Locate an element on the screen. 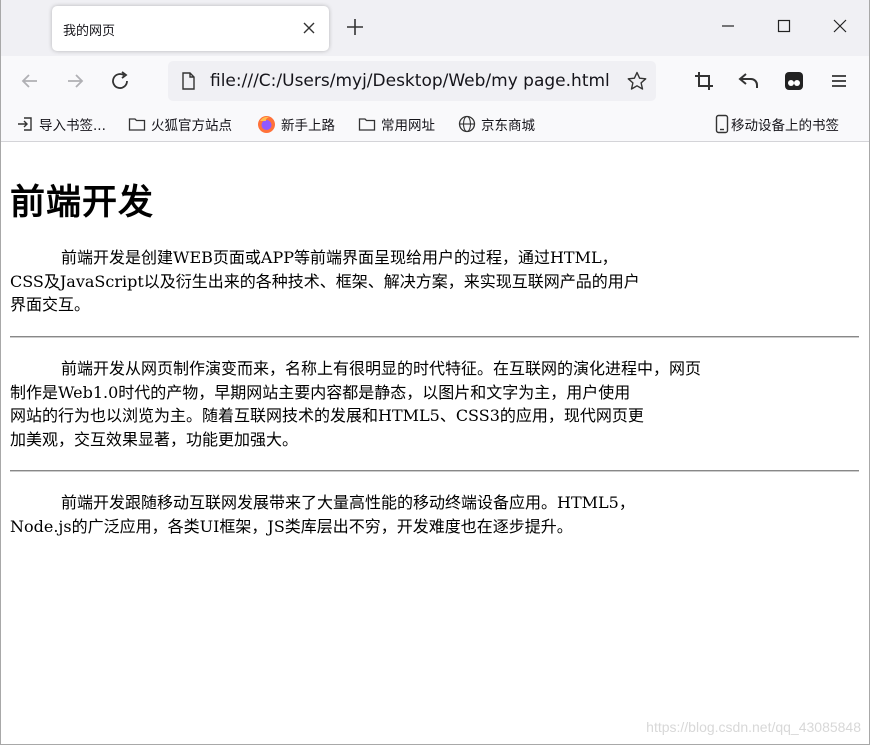 Image resolution: width=870 pixels, height=745 pixels. bookmark-label: 常用网址 is located at coordinates (408, 126).